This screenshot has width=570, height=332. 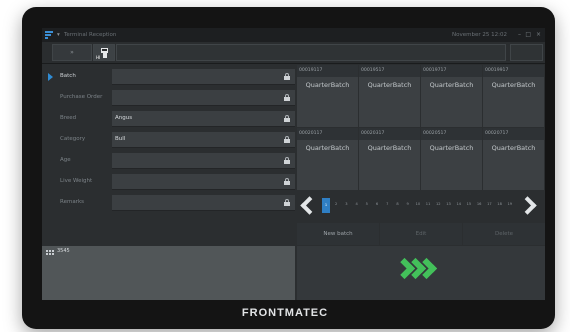 What do you see at coordinates (513, 159) in the screenshot?
I see `batch-card: 00020717 QuarterBatch` at bounding box center [513, 159].